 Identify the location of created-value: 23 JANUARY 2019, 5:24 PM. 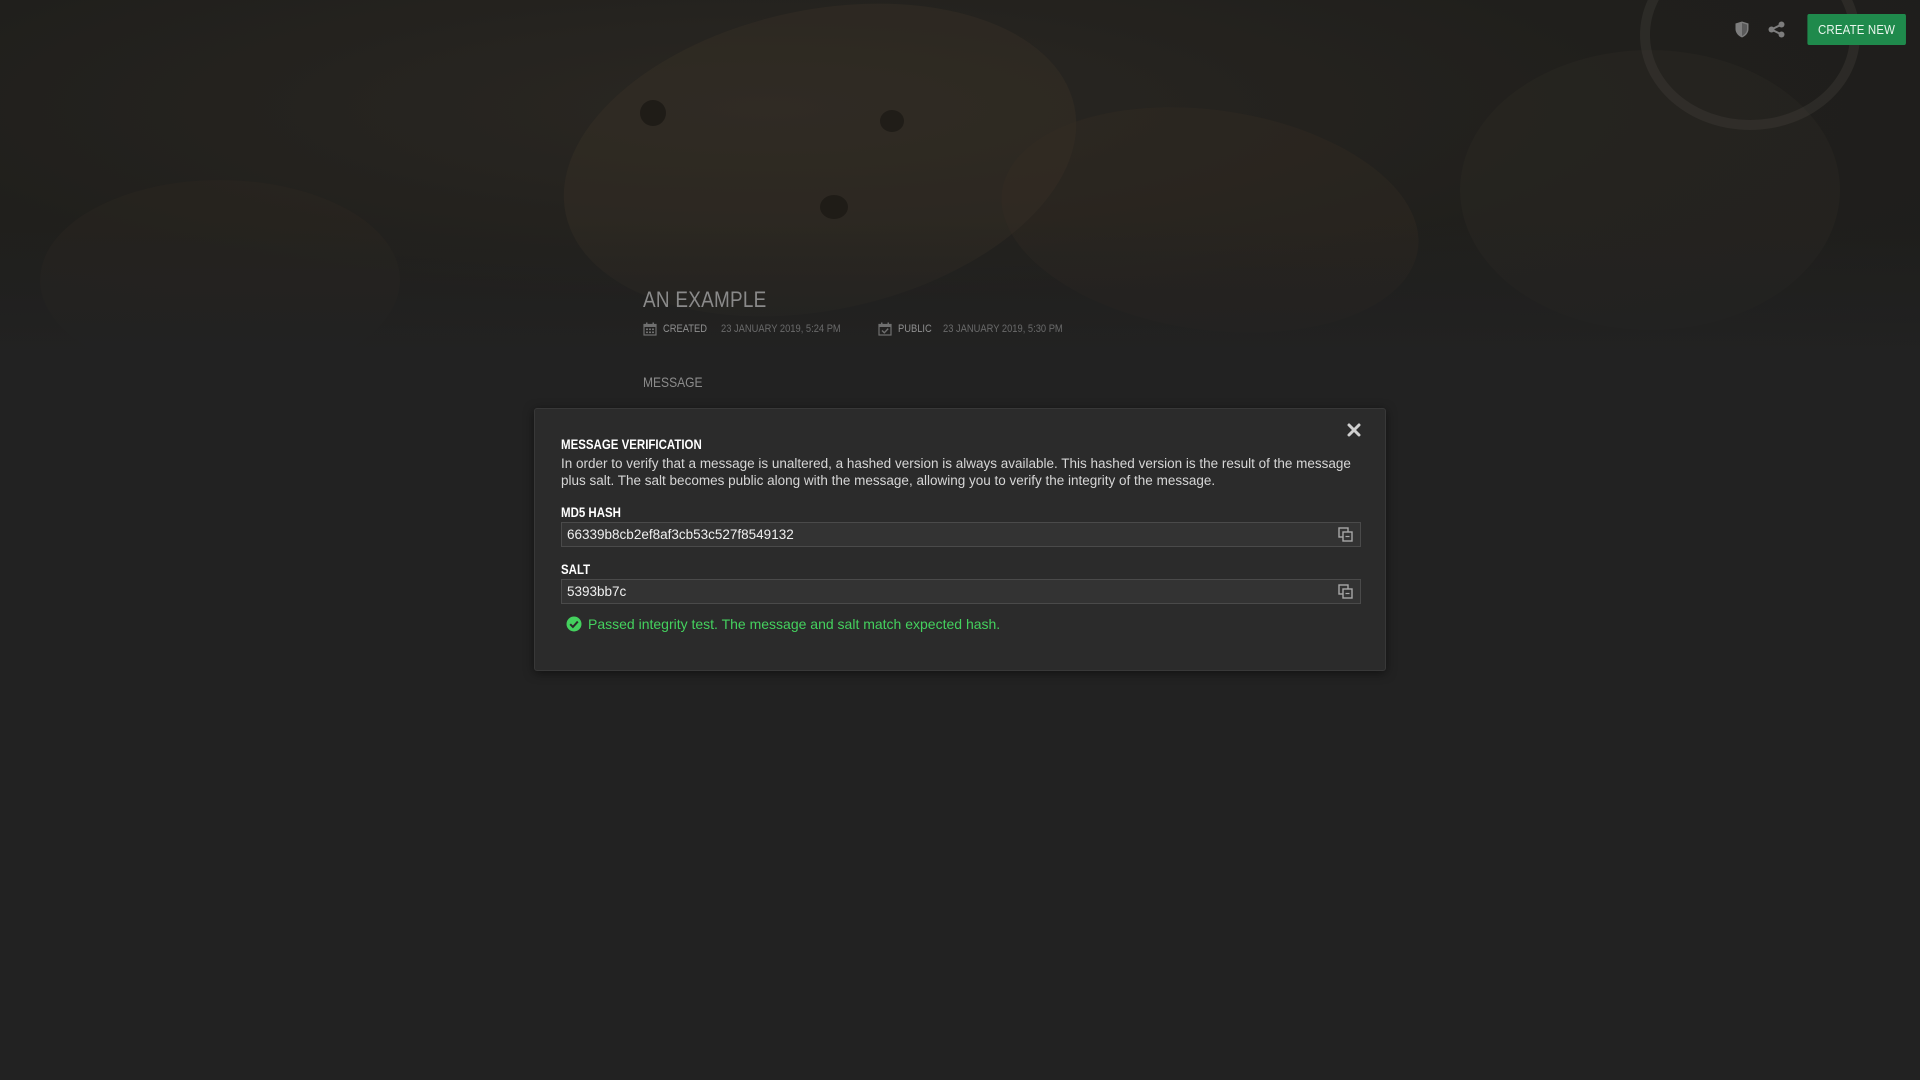
(780, 329).